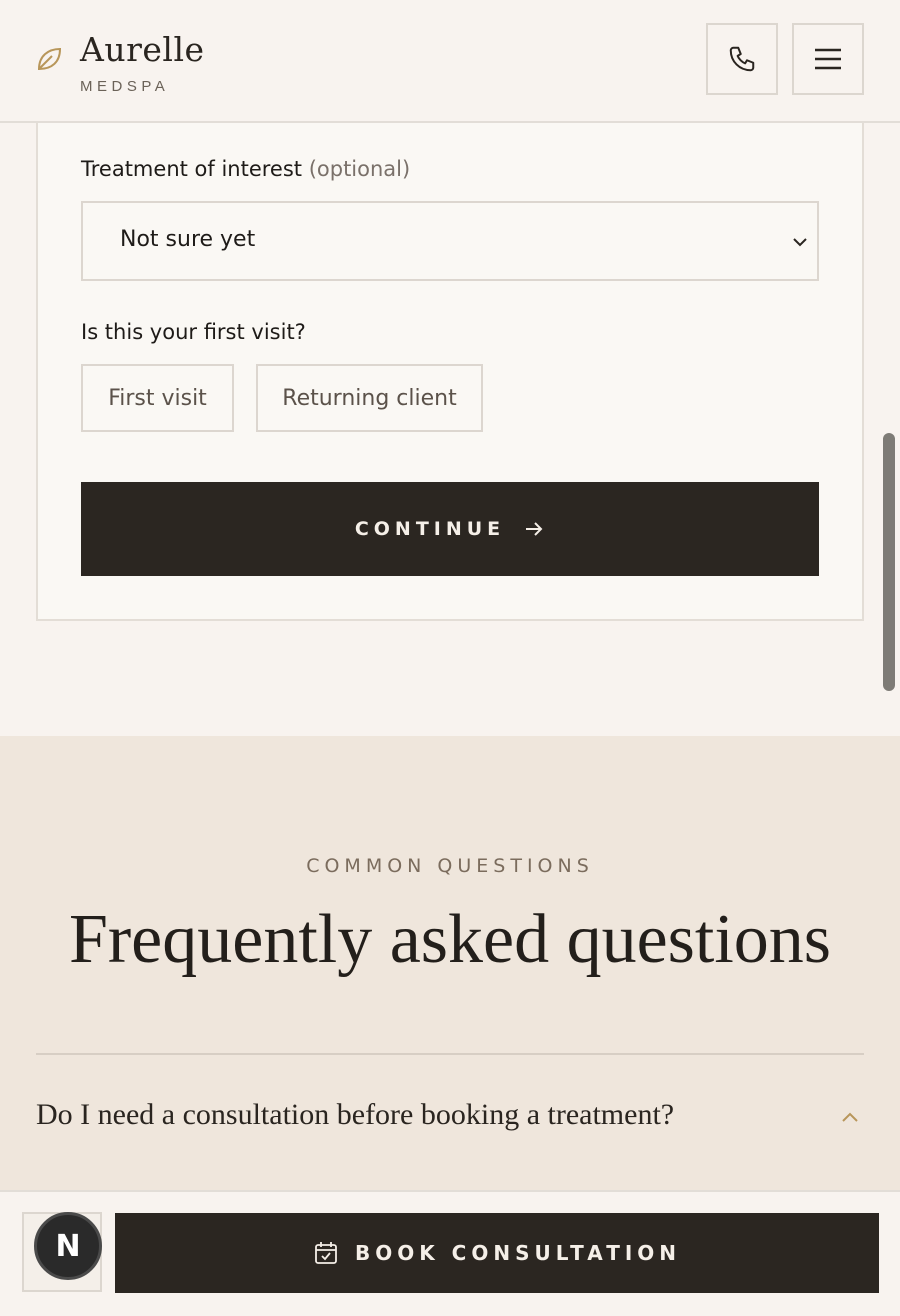  Describe the element at coordinates (193, 332) in the screenshot. I see `first-visit-label: Is this your first visit?` at that location.